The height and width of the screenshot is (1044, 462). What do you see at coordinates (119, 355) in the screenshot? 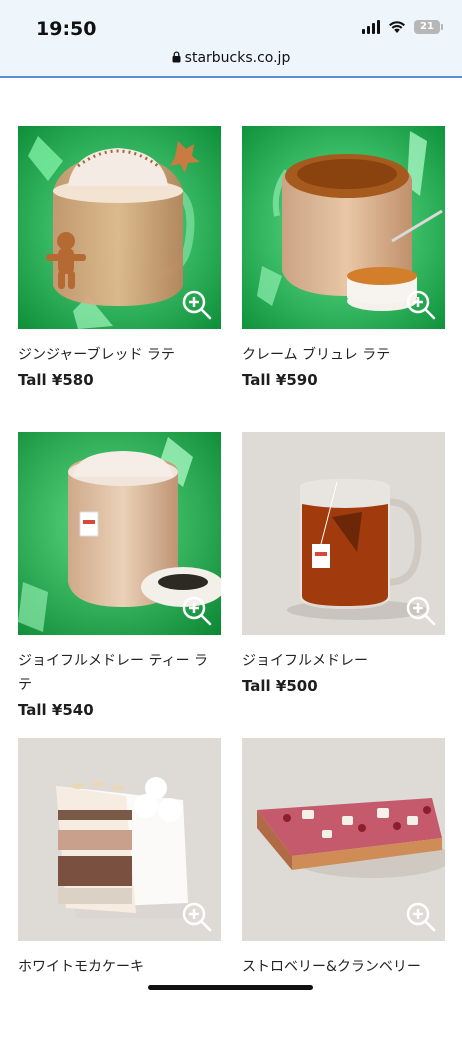
I see `product-name: ジンジャーブレッド ラテ` at bounding box center [119, 355].